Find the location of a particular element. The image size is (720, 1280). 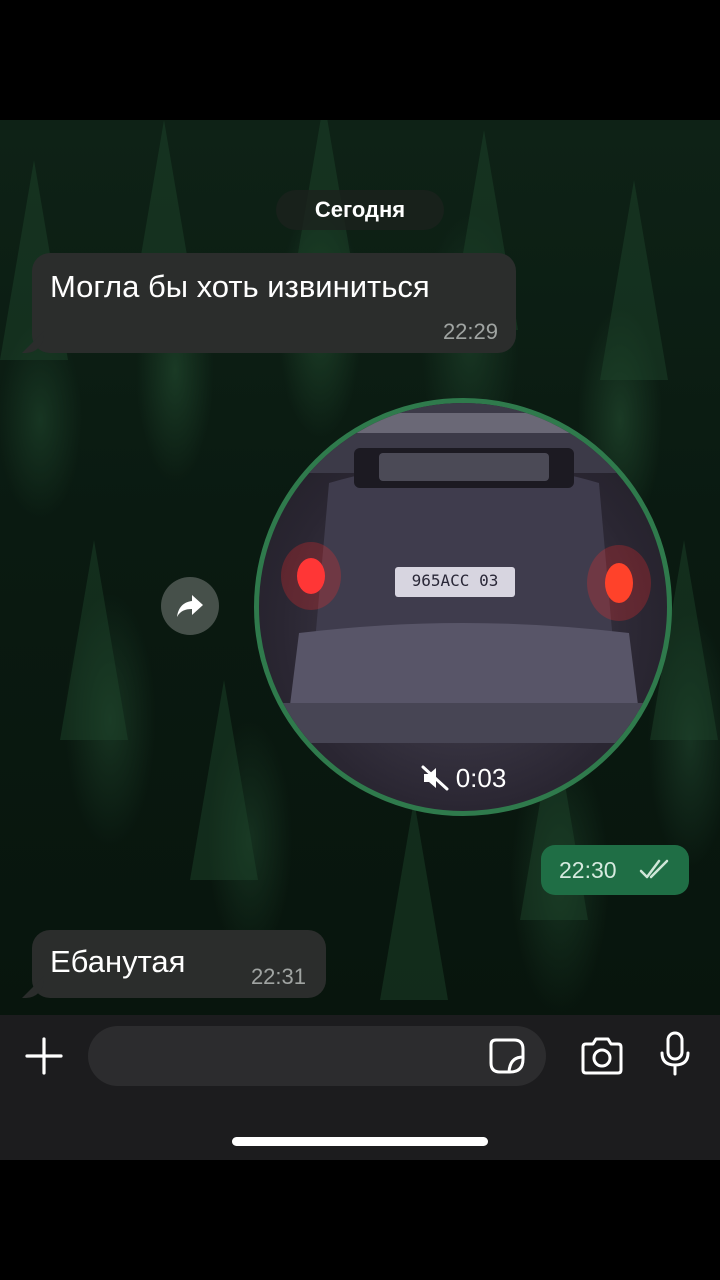

home-indicator is located at coordinates (360, 1141).